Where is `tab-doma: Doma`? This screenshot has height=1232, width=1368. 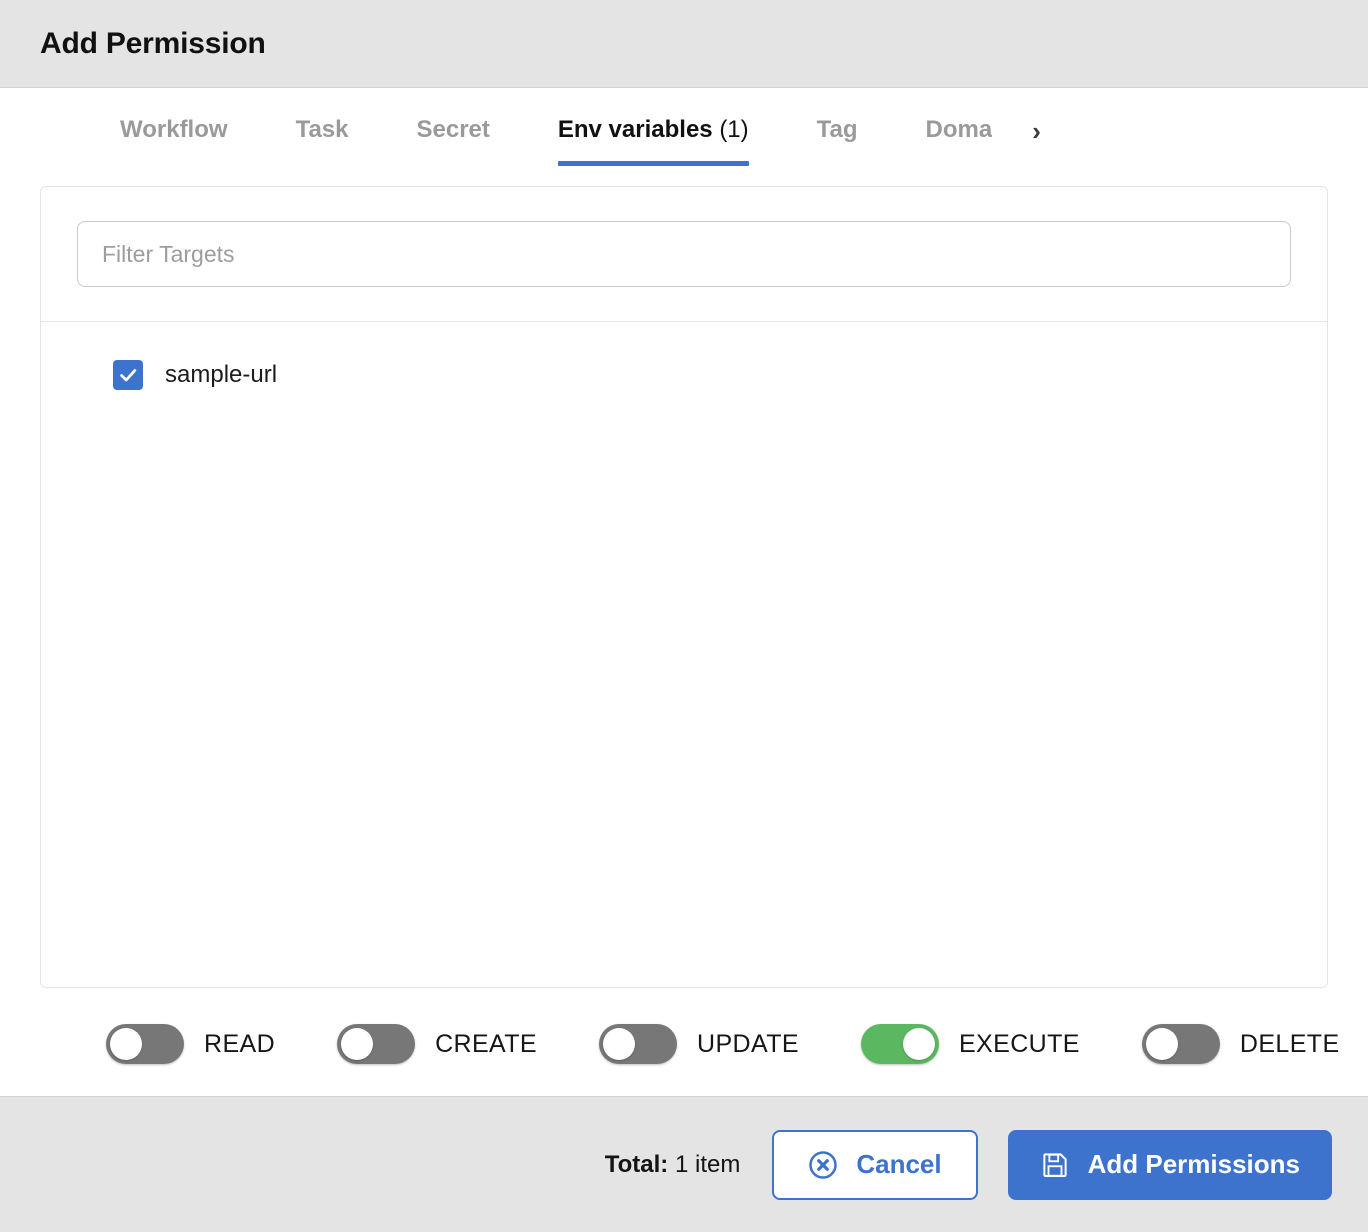 tab-doma: Doma is located at coordinates (959, 139).